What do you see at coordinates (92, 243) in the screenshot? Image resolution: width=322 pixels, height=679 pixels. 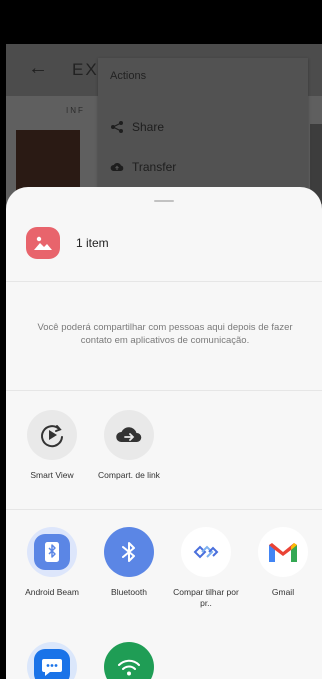 I see `item-count: 1 item` at bounding box center [92, 243].